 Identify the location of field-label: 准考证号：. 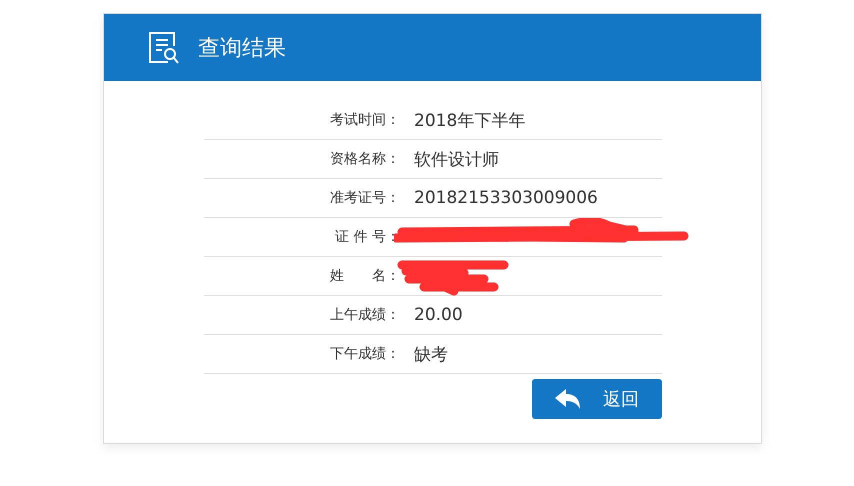
(364, 198).